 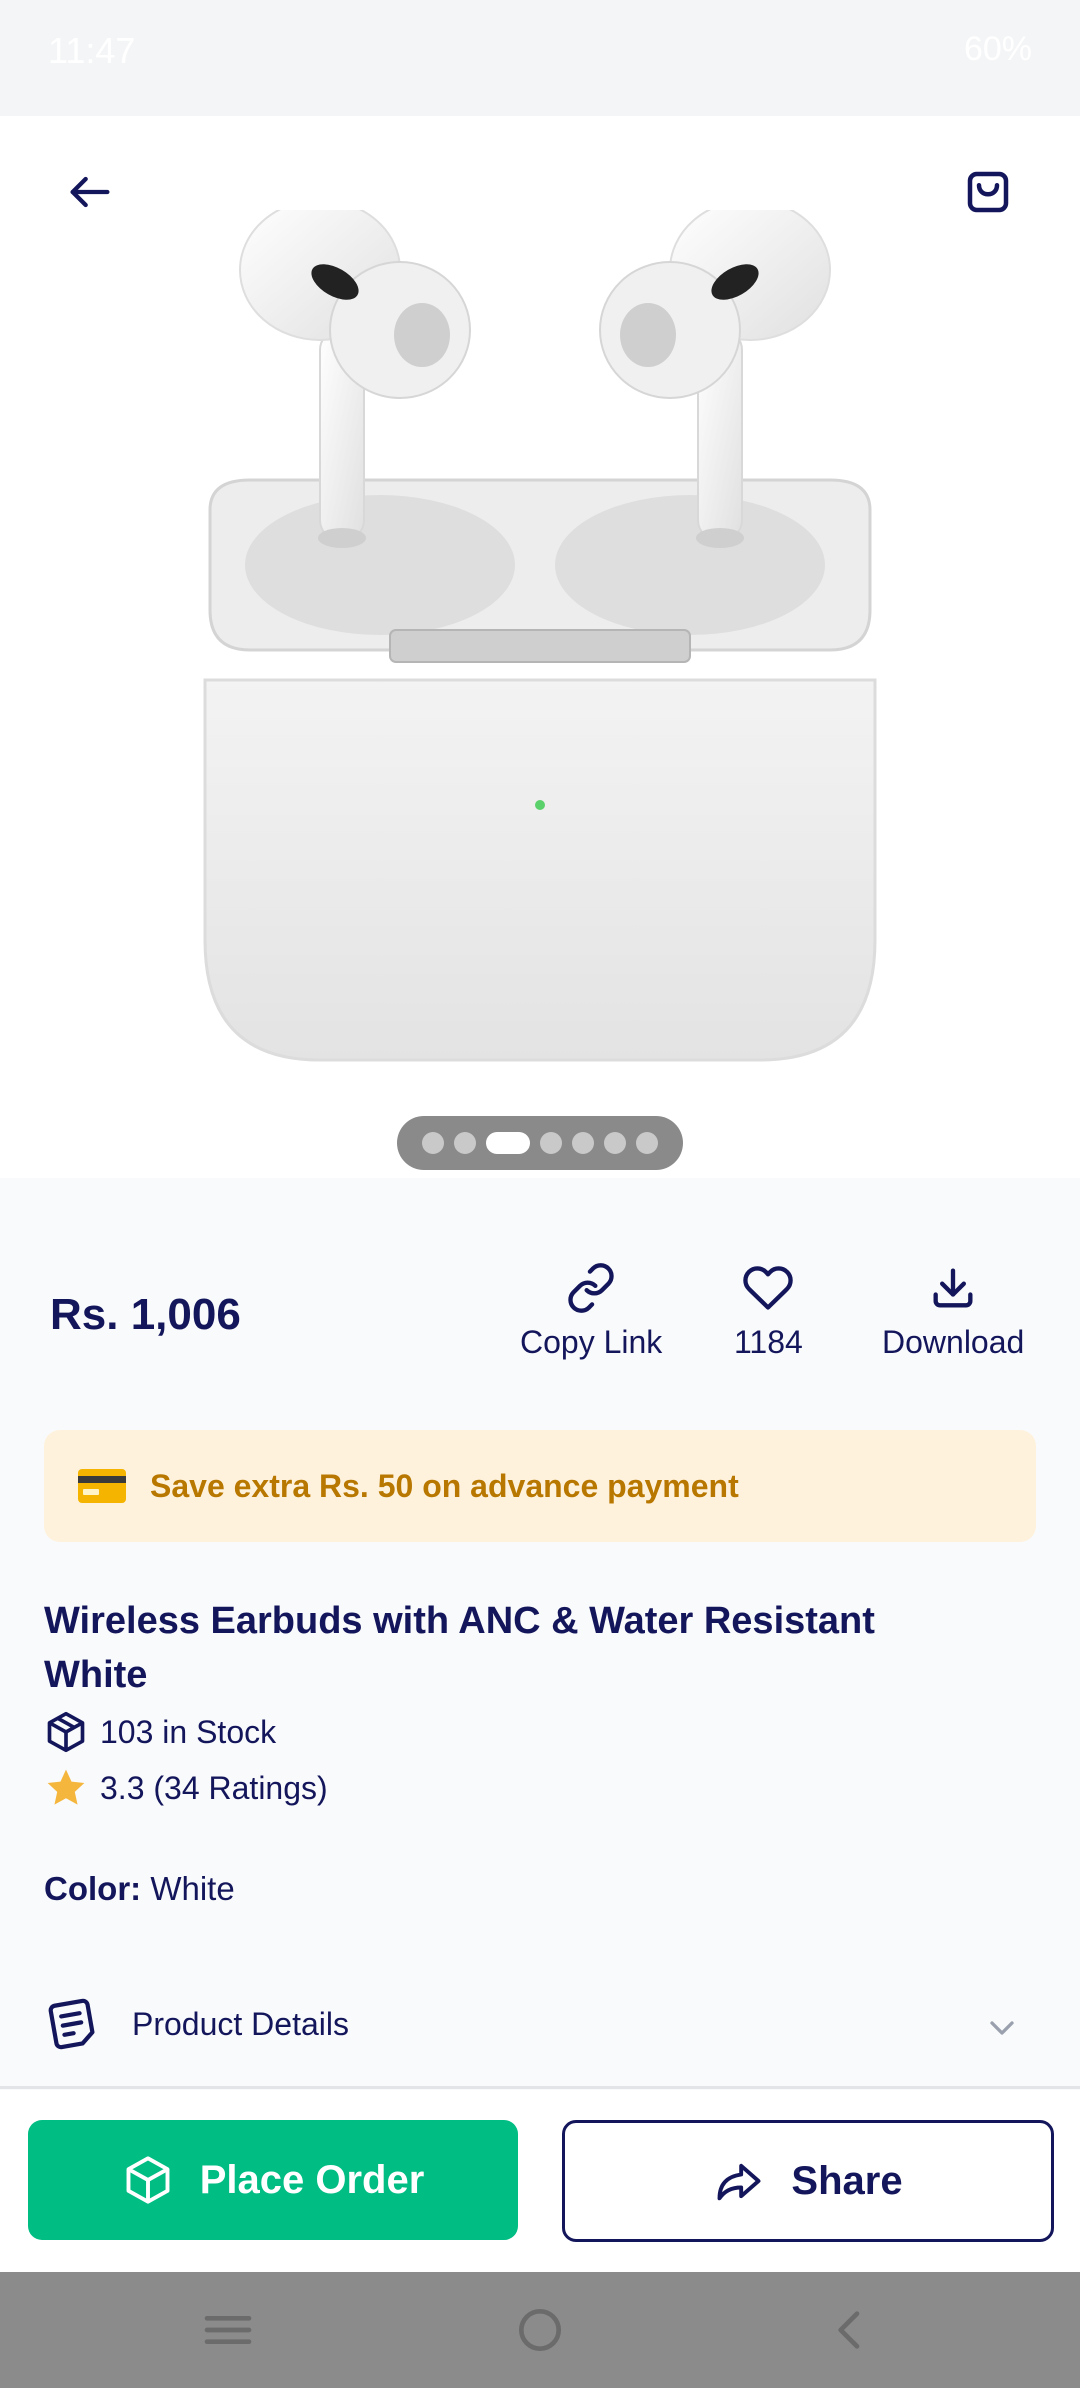 I want to click on product-details-label: Product Details, so click(x=240, y=2024).